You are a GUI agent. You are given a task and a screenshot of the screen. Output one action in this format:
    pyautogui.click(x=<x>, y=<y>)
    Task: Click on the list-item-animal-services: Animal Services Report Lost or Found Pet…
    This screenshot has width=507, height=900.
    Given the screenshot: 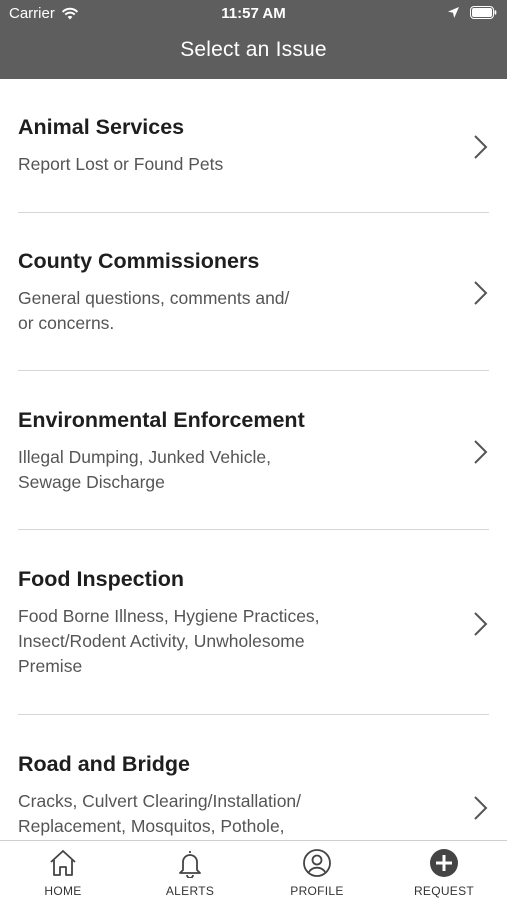 What is the action you would take?
    pyautogui.click(x=253, y=146)
    